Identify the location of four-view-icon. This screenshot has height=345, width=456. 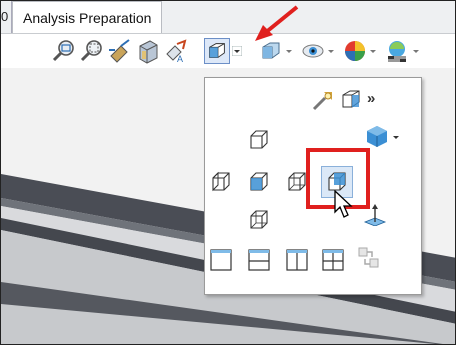
(333, 260).